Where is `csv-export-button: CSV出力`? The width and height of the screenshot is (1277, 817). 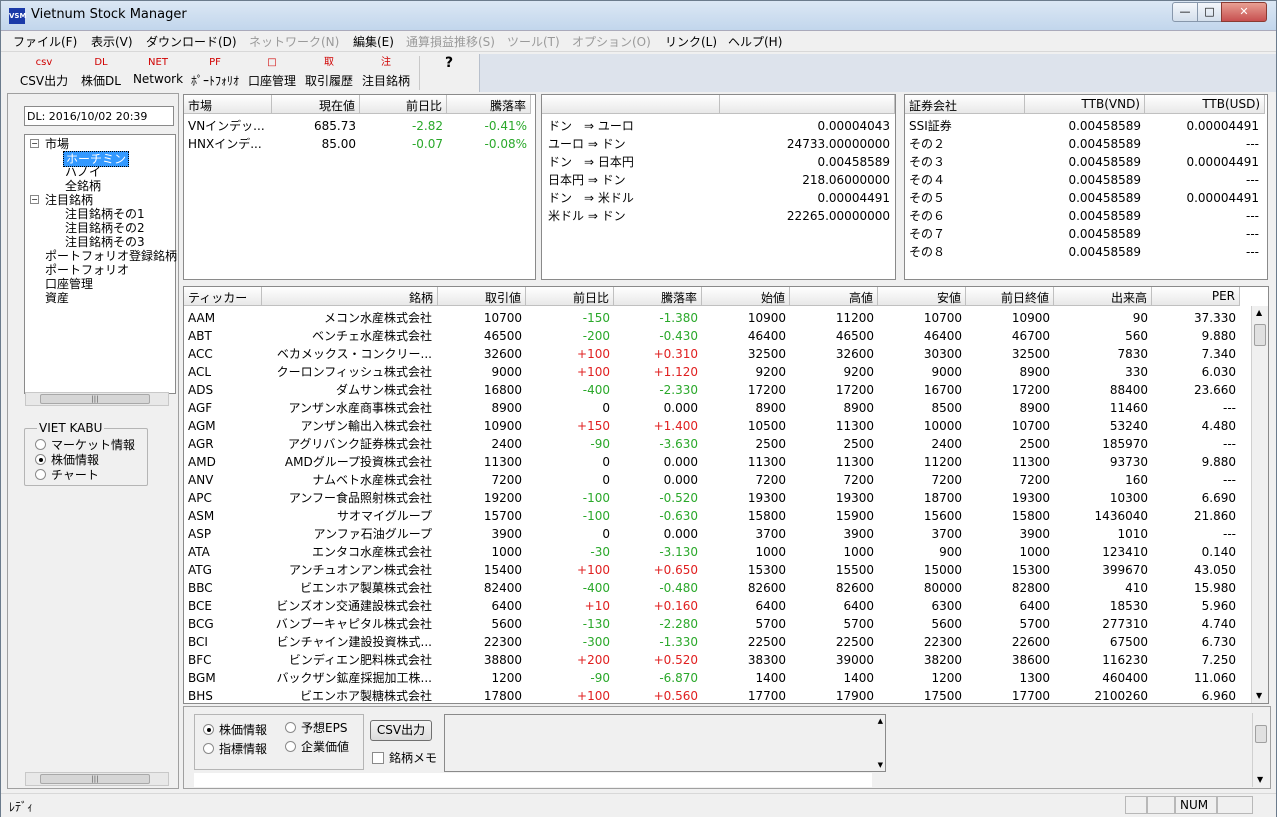
csv-export-button: CSV出力 is located at coordinates (401, 730).